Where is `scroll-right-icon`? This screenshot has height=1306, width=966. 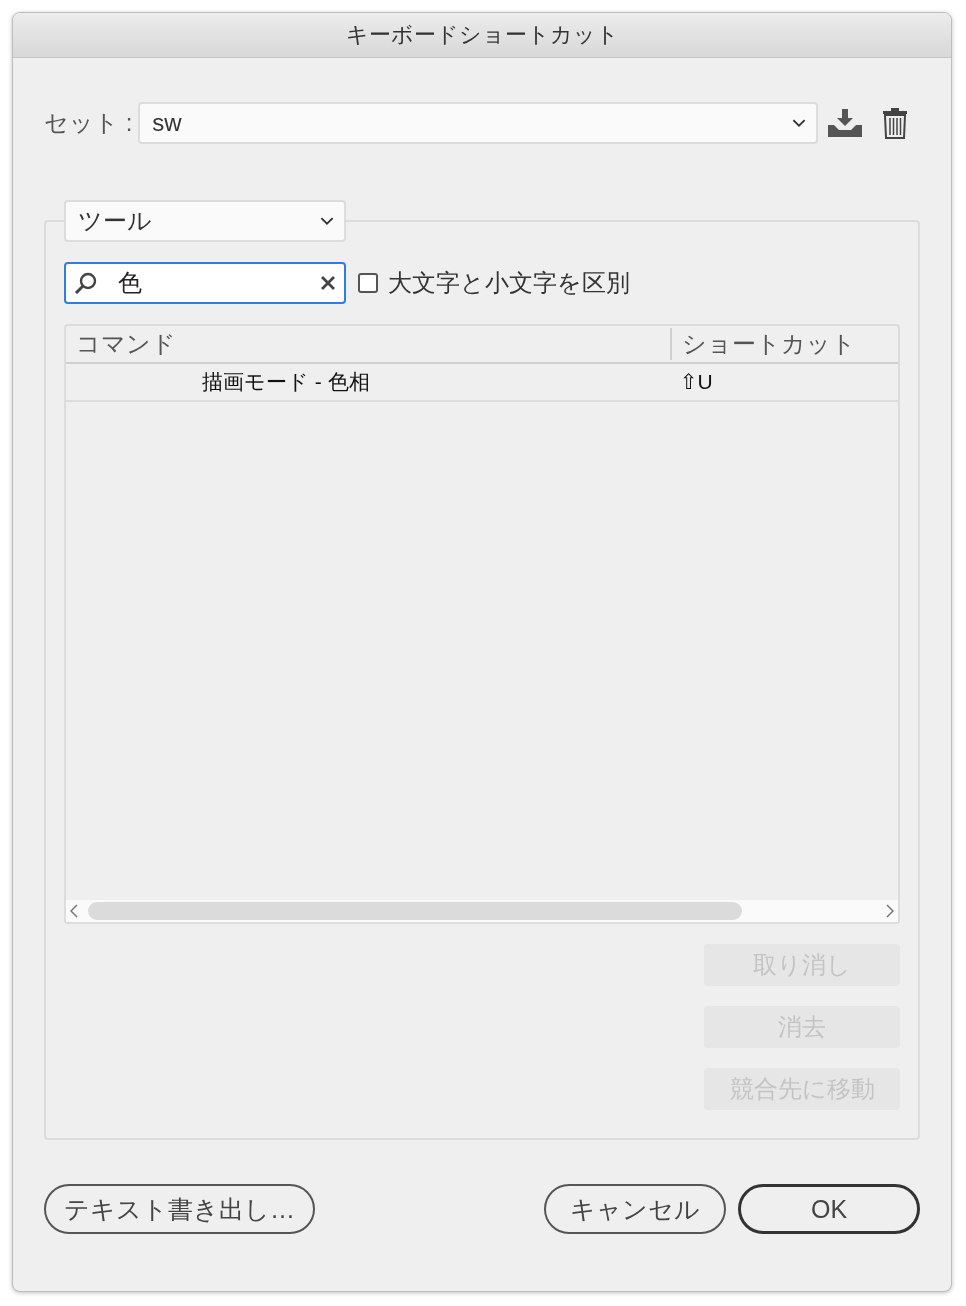
scroll-right-icon is located at coordinates (890, 911).